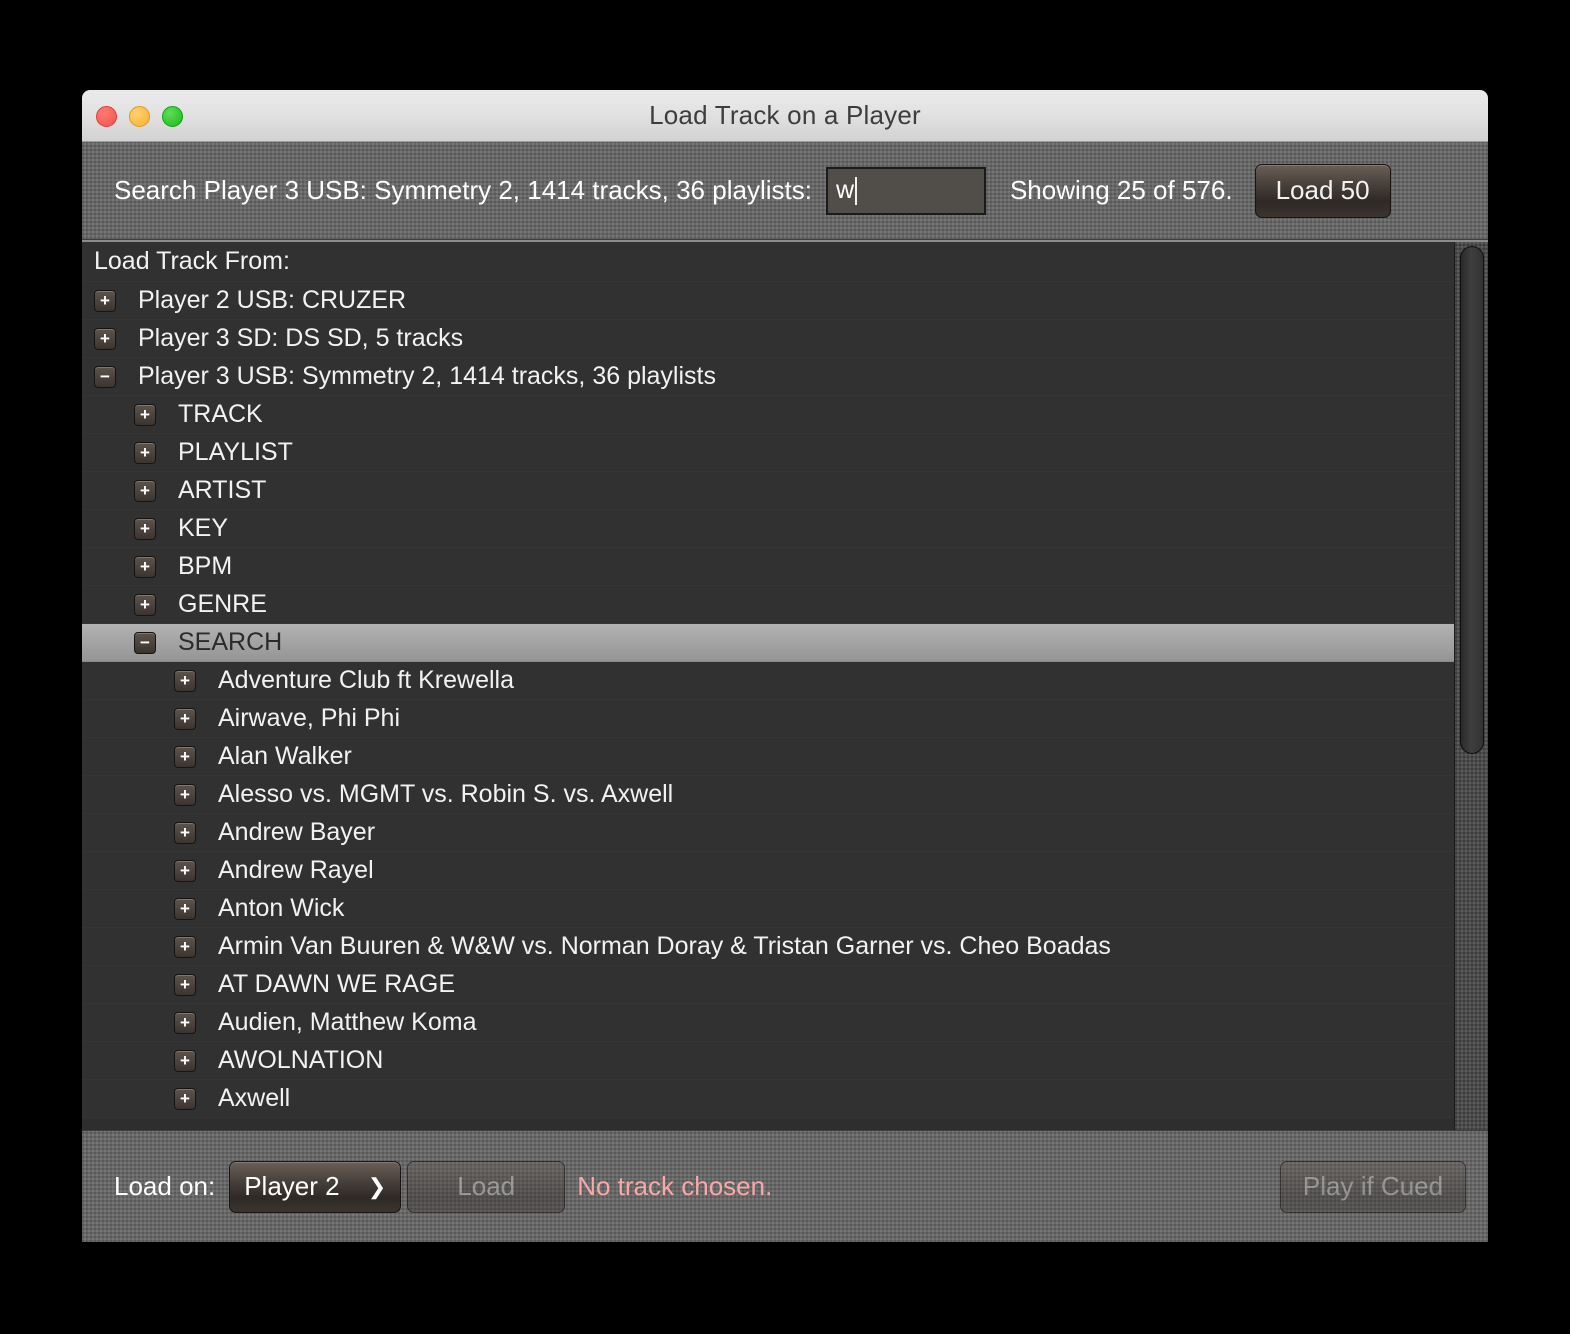 This screenshot has height=1334, width=1570. Describe the element at coordinates (222, 490) in the screenshot. I see `tree-row-label: ARTIST` at that location.